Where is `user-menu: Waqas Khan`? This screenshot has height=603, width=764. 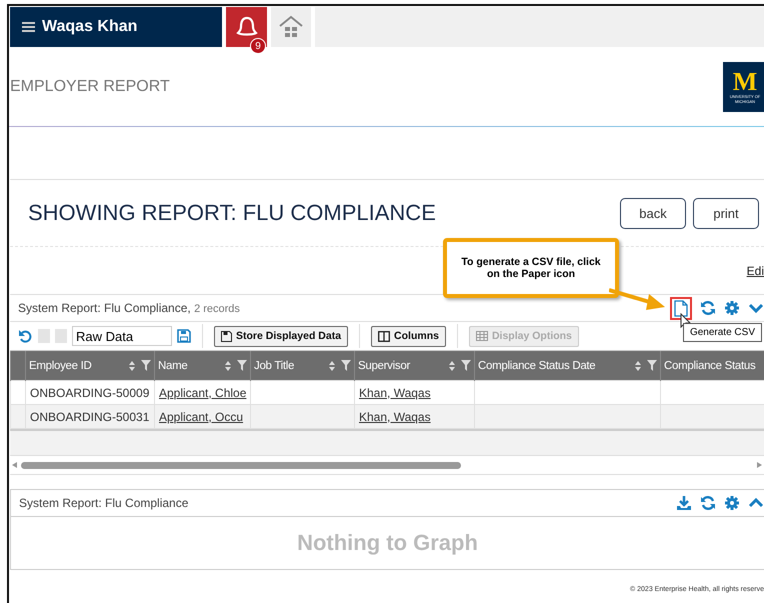 user-menu: Waqas Khan is located at coordinates (116, 27).